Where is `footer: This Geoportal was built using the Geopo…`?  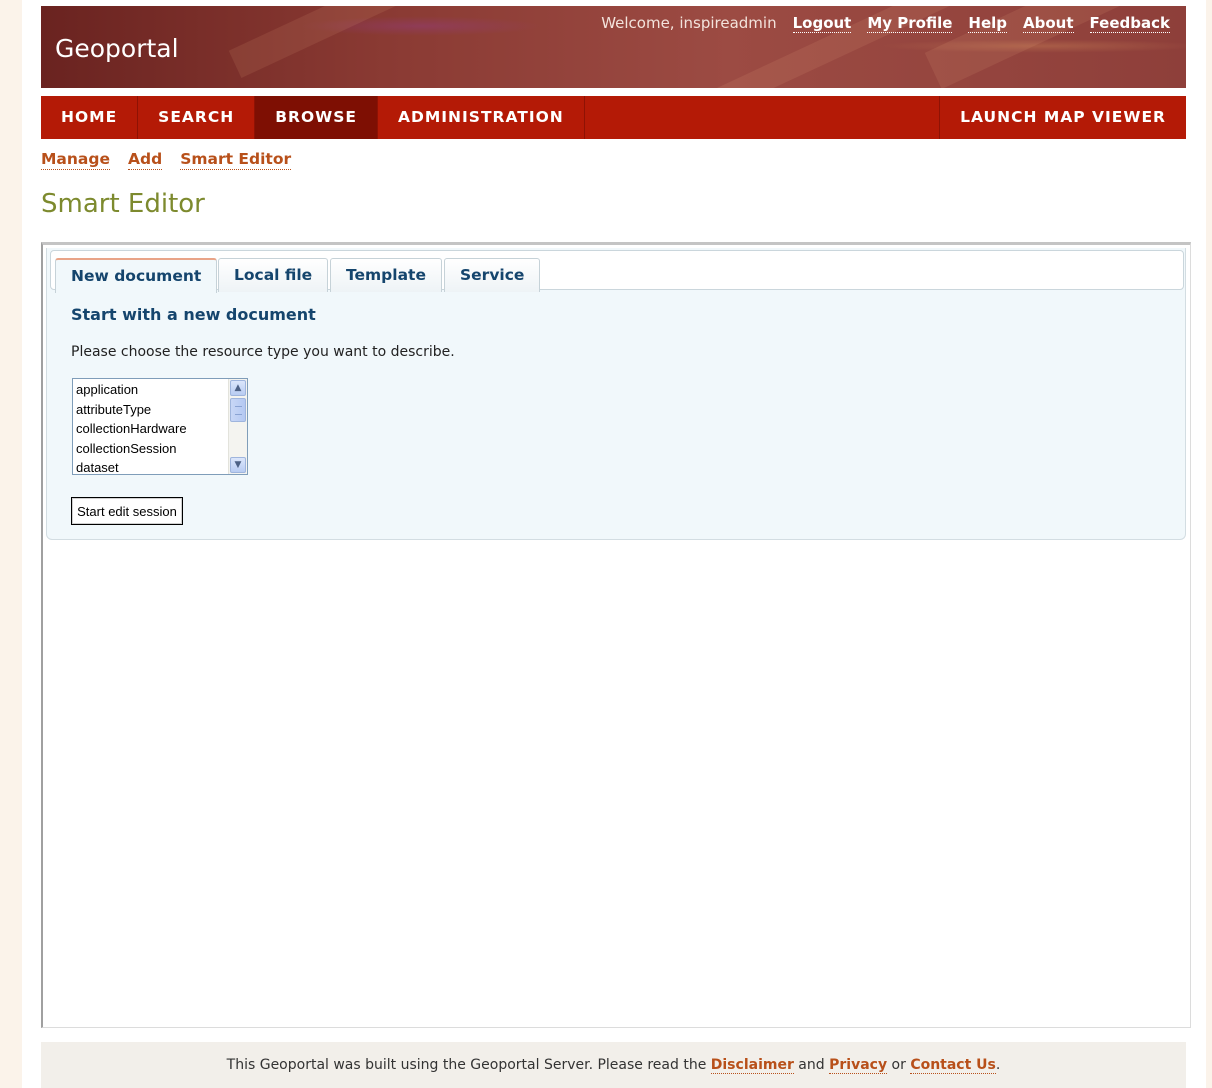
footer: This Geoportal was built using the Geopo… is located at coordinates (613, 1065).